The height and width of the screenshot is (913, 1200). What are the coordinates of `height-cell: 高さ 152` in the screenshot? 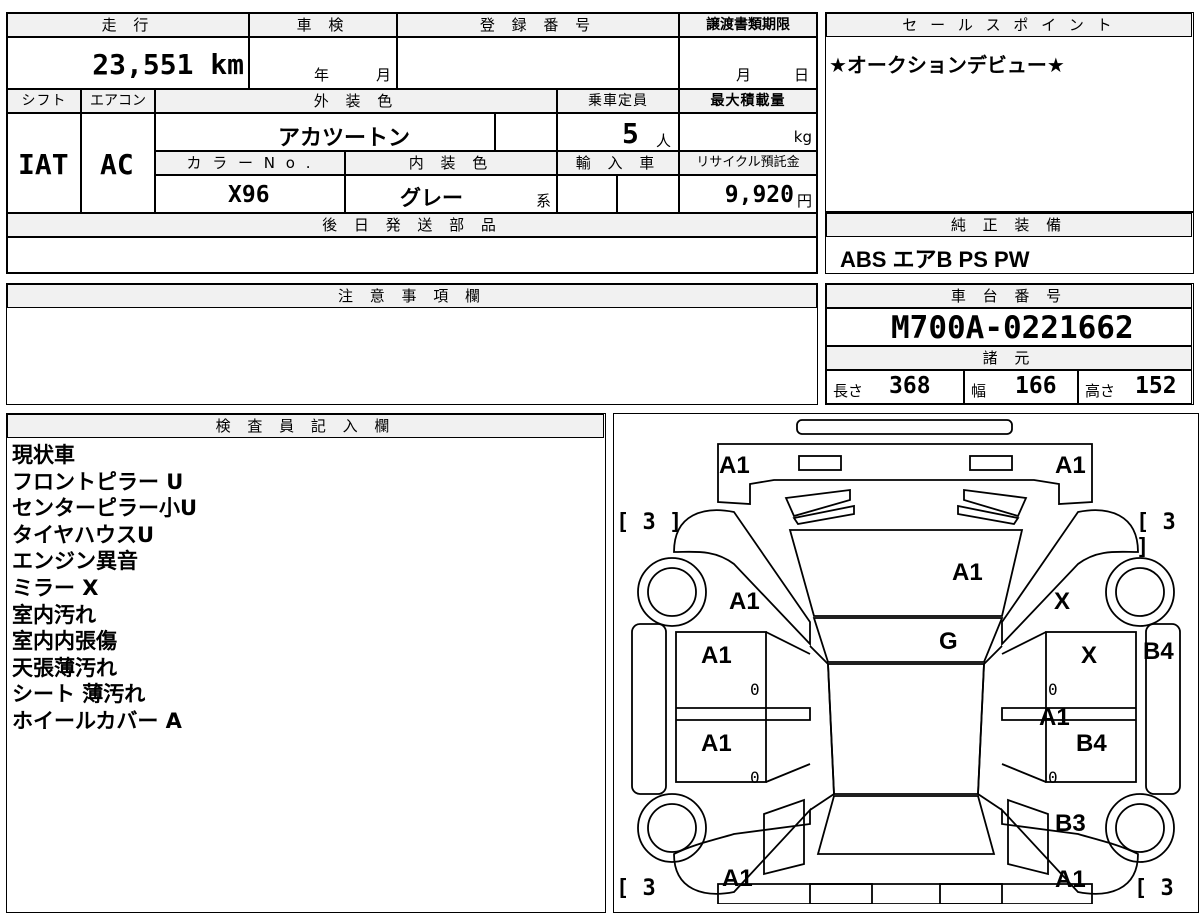 It's located at (1135, 387).